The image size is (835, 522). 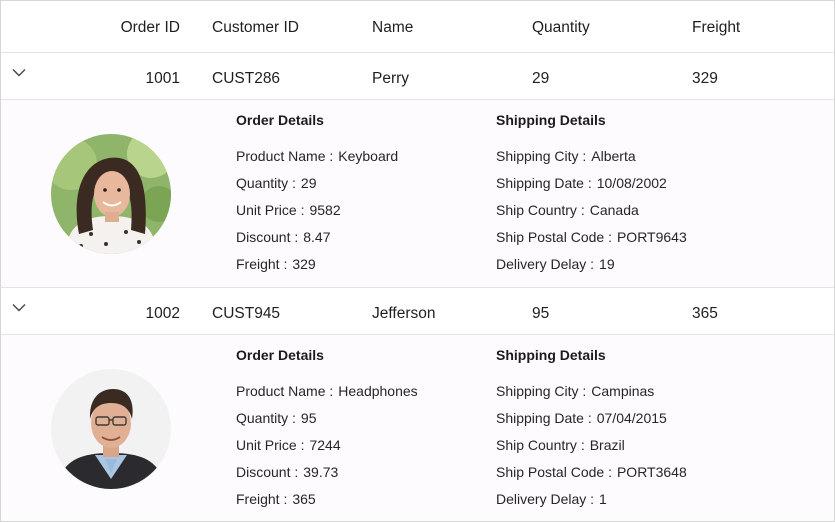 What do you see at coordinates (581, 418) in the screenshot?
I see `detail-shipping-date: Shipping Date :07/04/2015` at bounding box center [581, 418].